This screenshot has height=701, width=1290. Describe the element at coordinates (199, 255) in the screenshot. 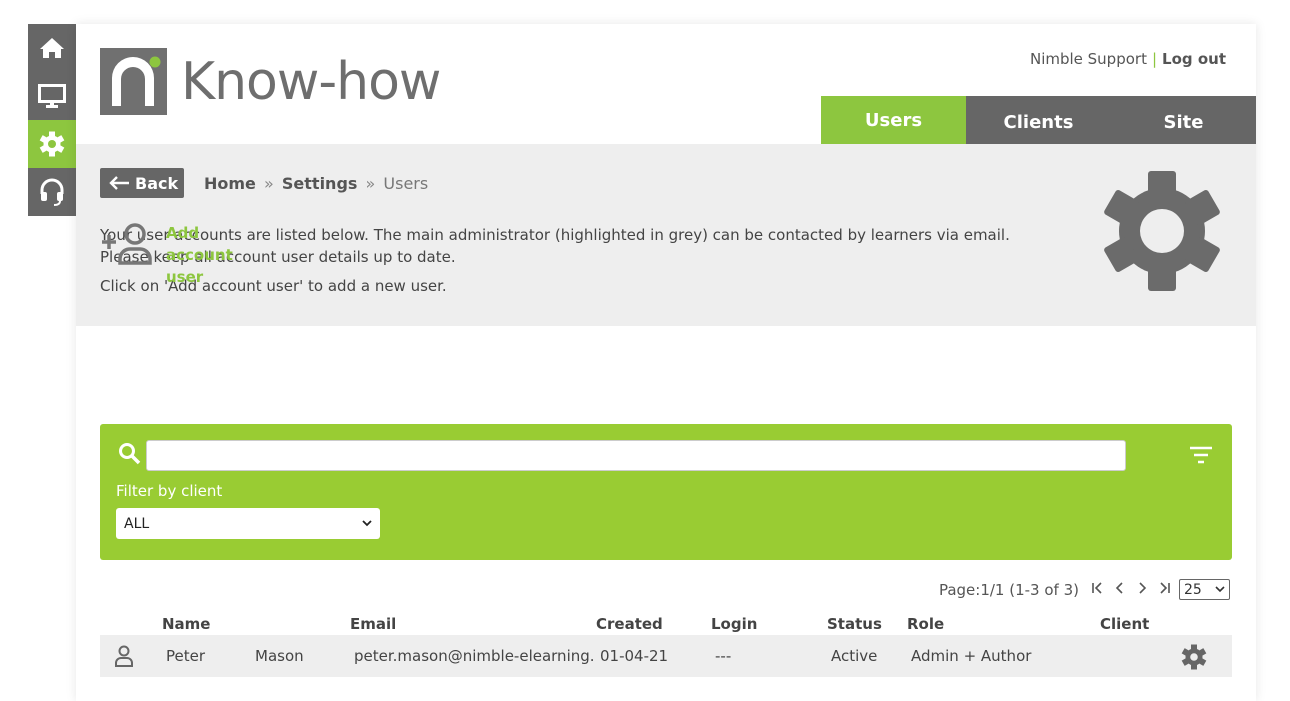

I see `add-user-label-2: account` at that location.